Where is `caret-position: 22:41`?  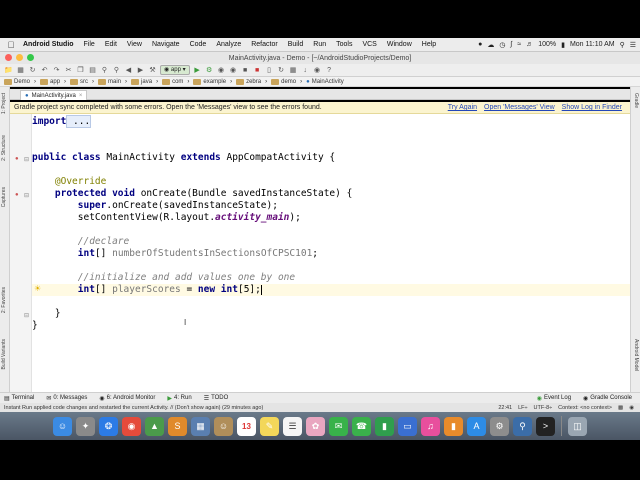
caret-position: 22:41 is located at coordinates (505, 408).